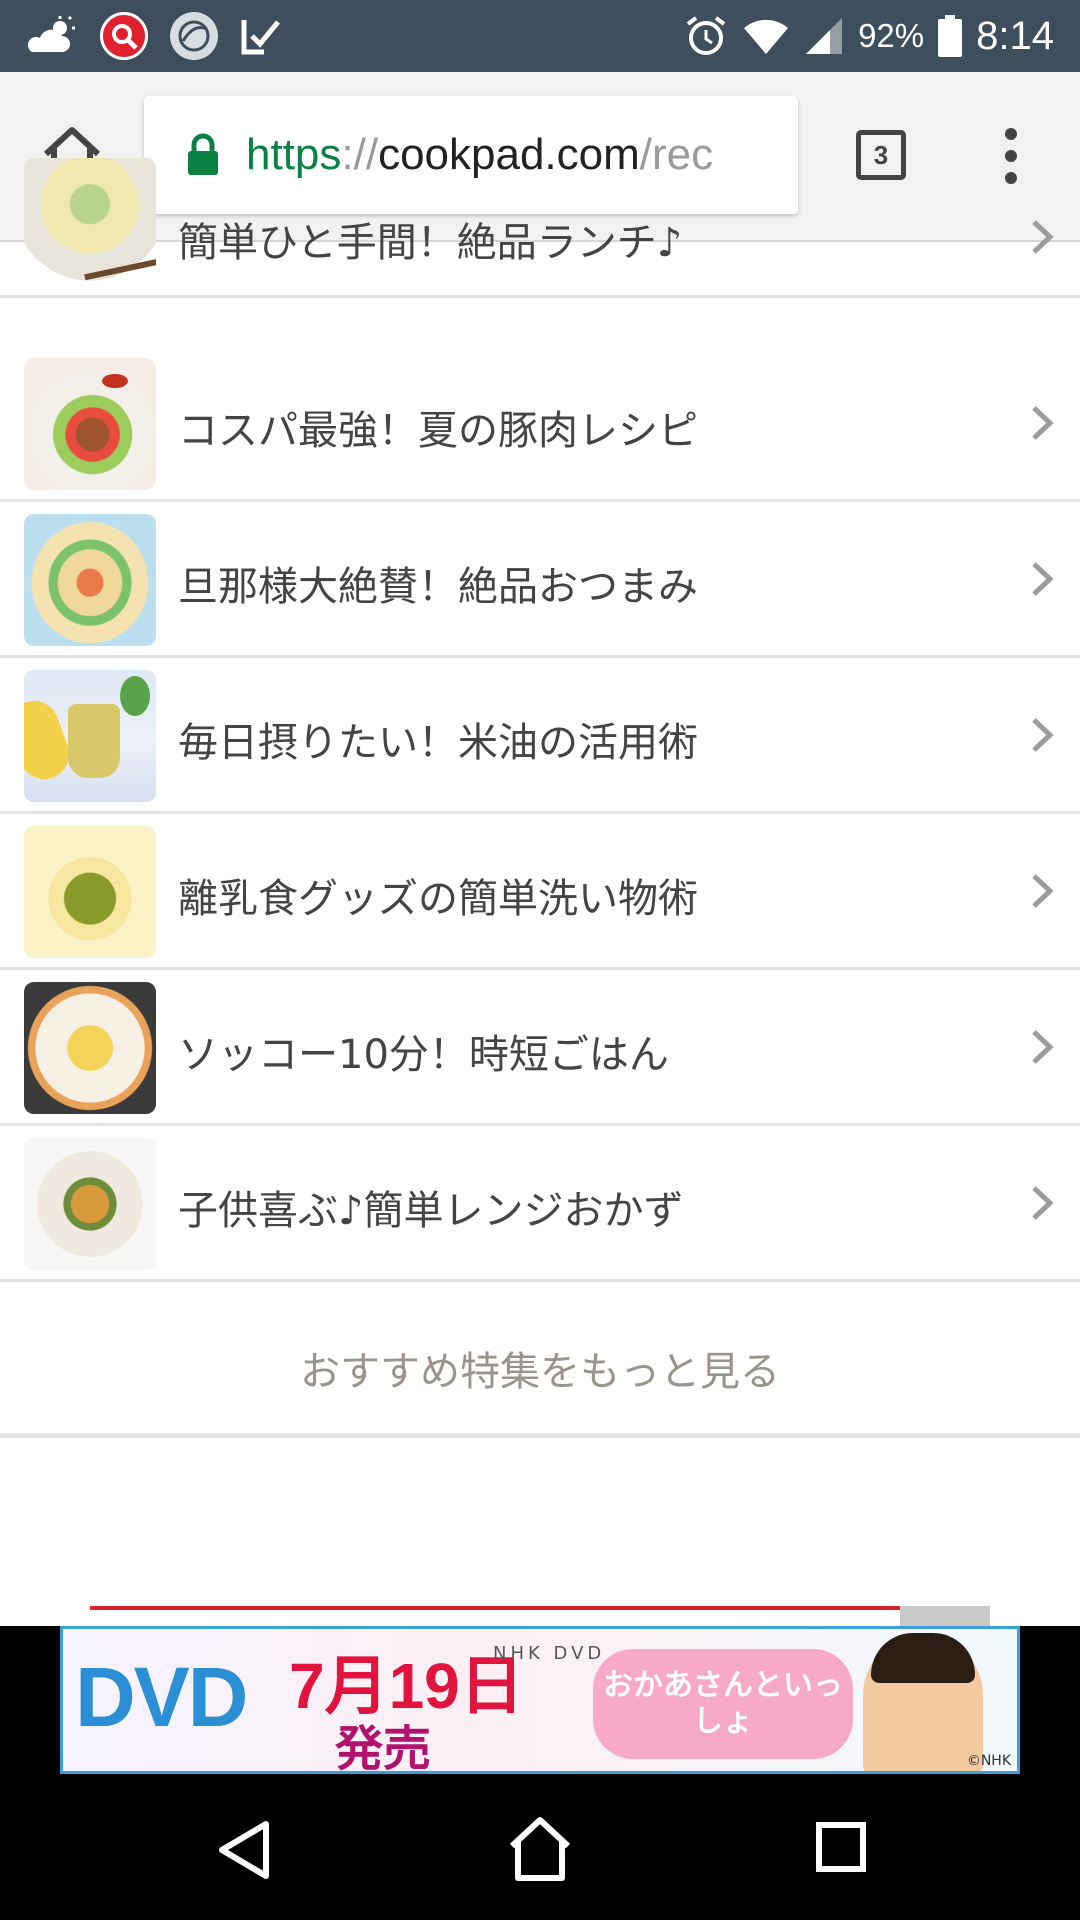 The width and height of the screenshot is (1080, 1920). I want to click on list-item: 子供喜ぶ♪簡単レンジおかず, so click(540, 1204).